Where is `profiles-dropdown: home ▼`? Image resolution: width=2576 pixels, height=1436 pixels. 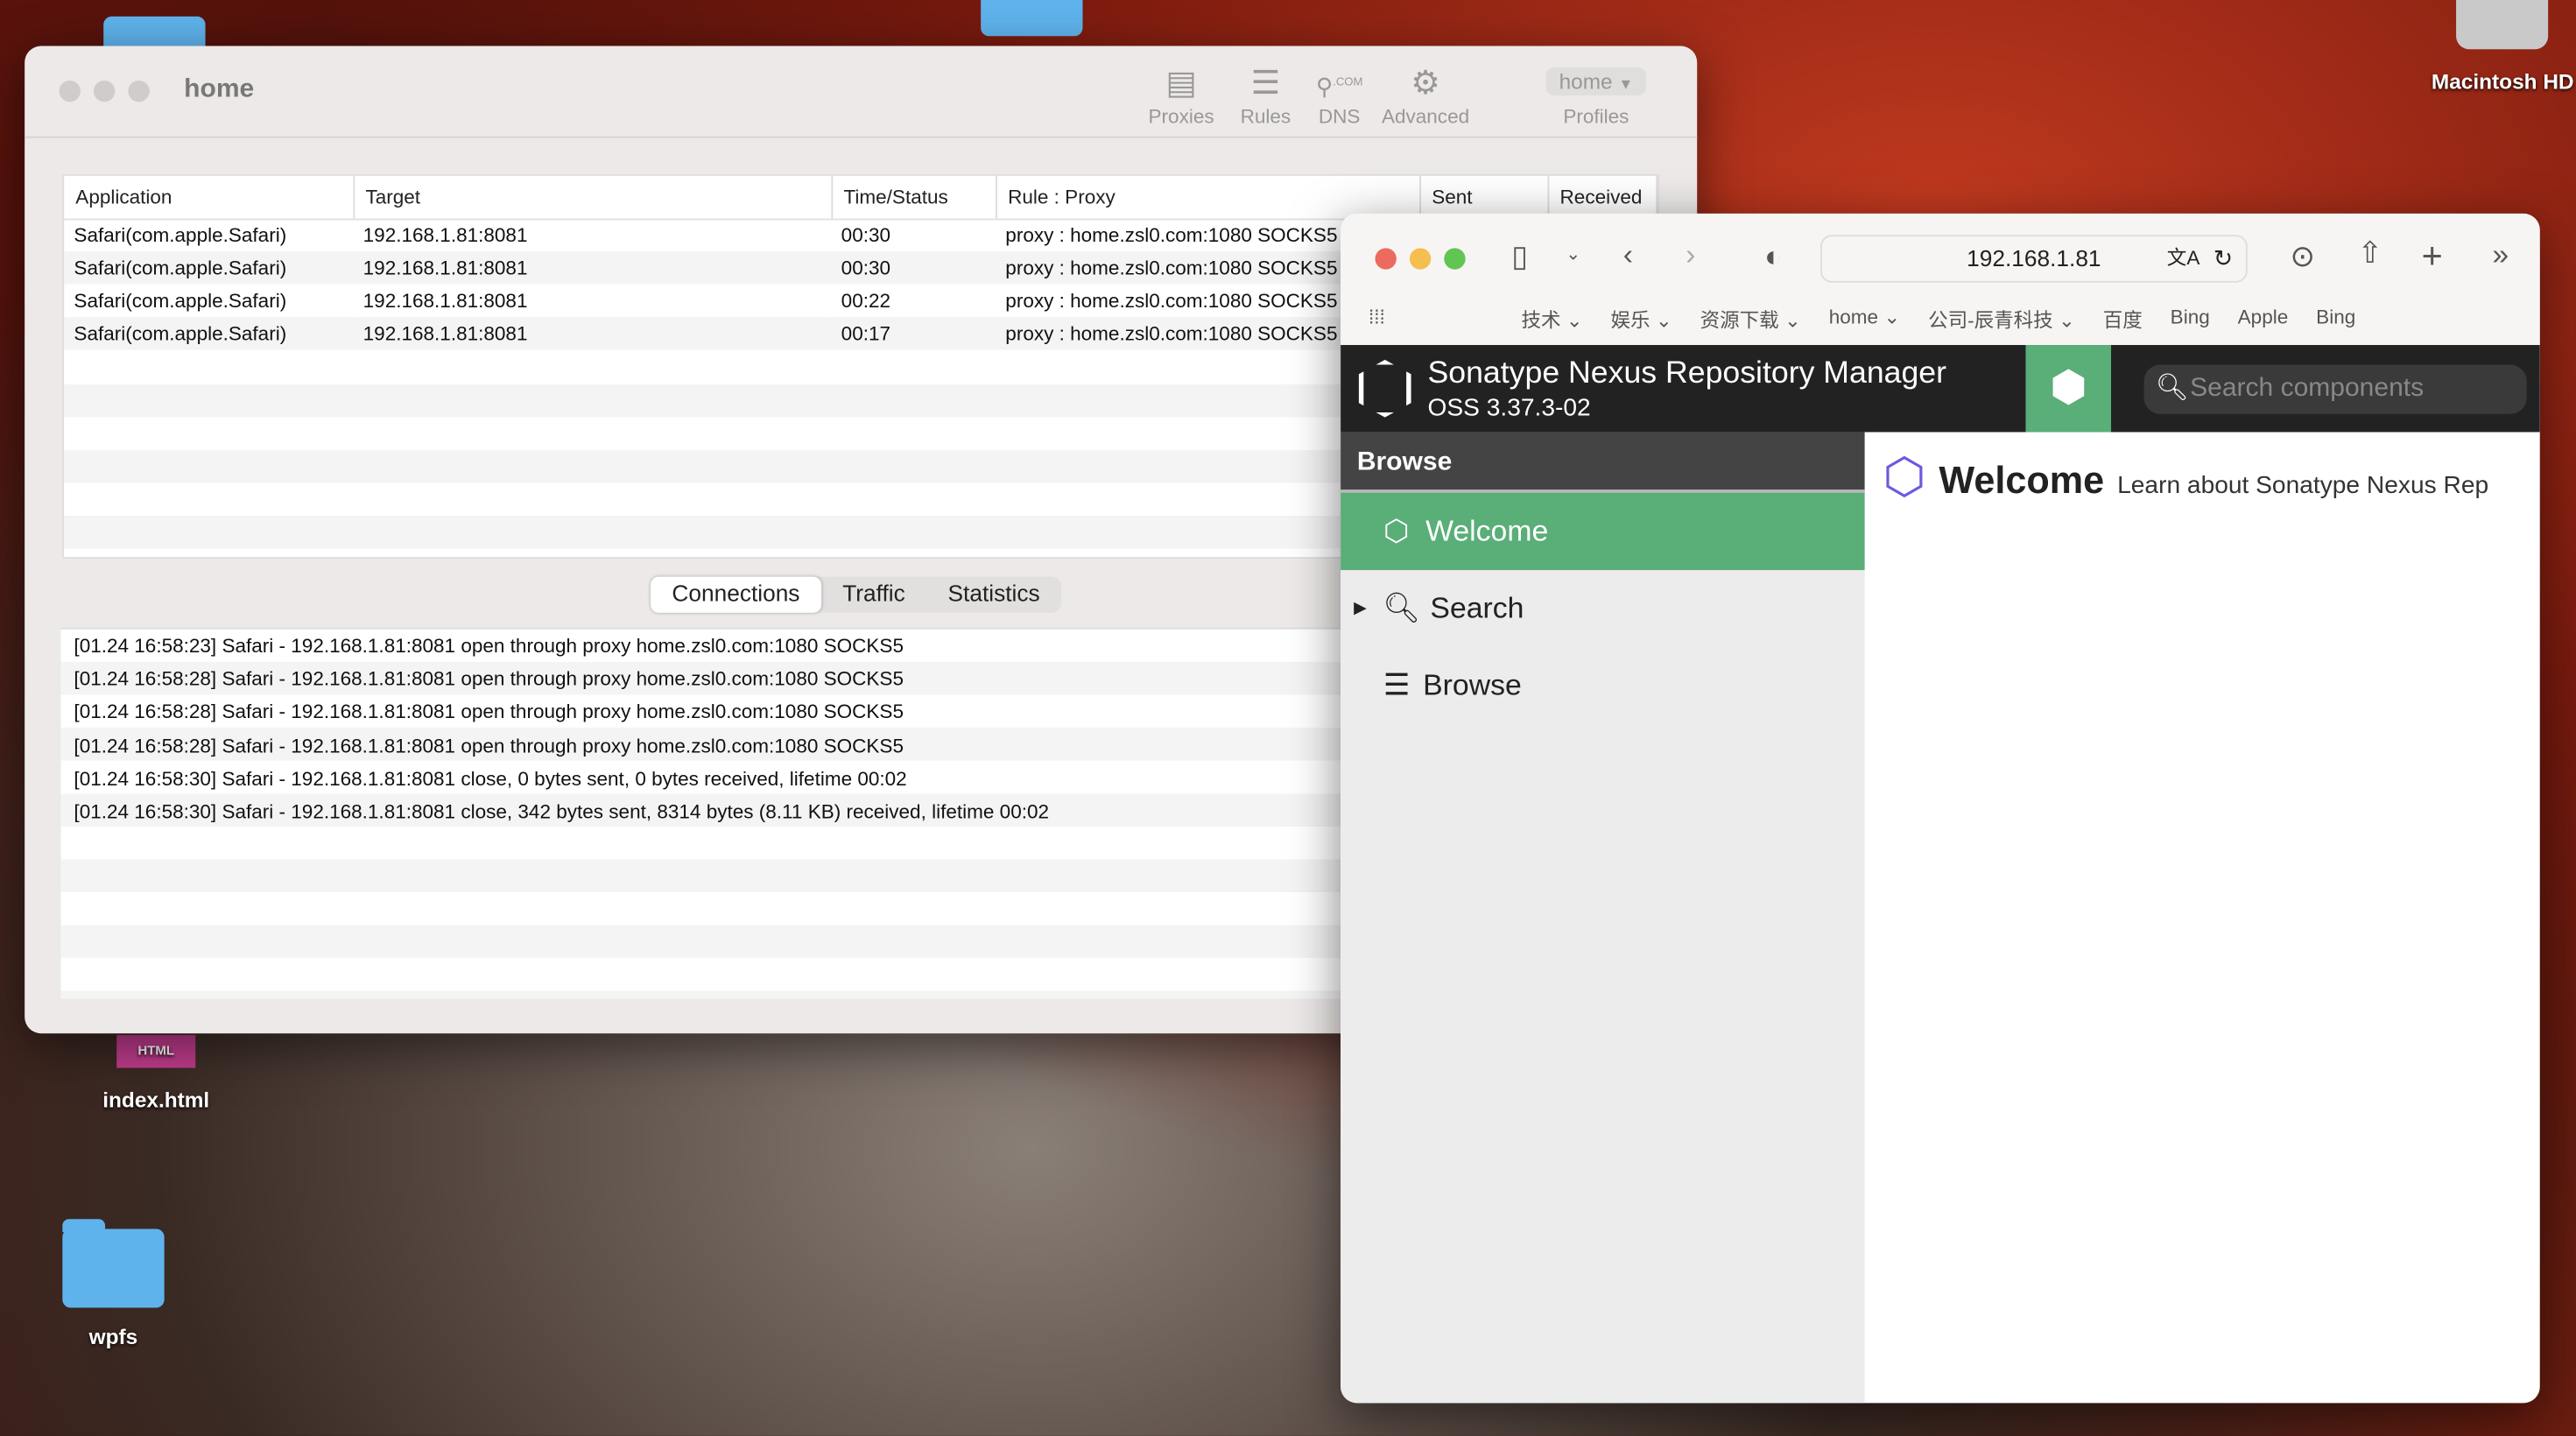
profiles-dropdown: home ▼ is located at coordinates (1596, 81).